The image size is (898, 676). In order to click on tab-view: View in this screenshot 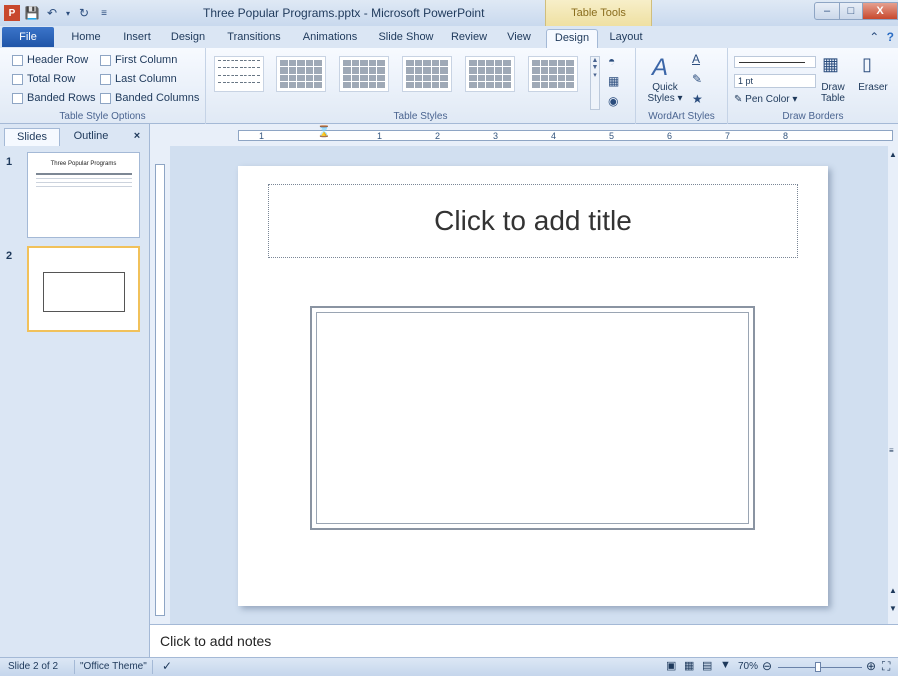, I will do `click(519, 38)`.